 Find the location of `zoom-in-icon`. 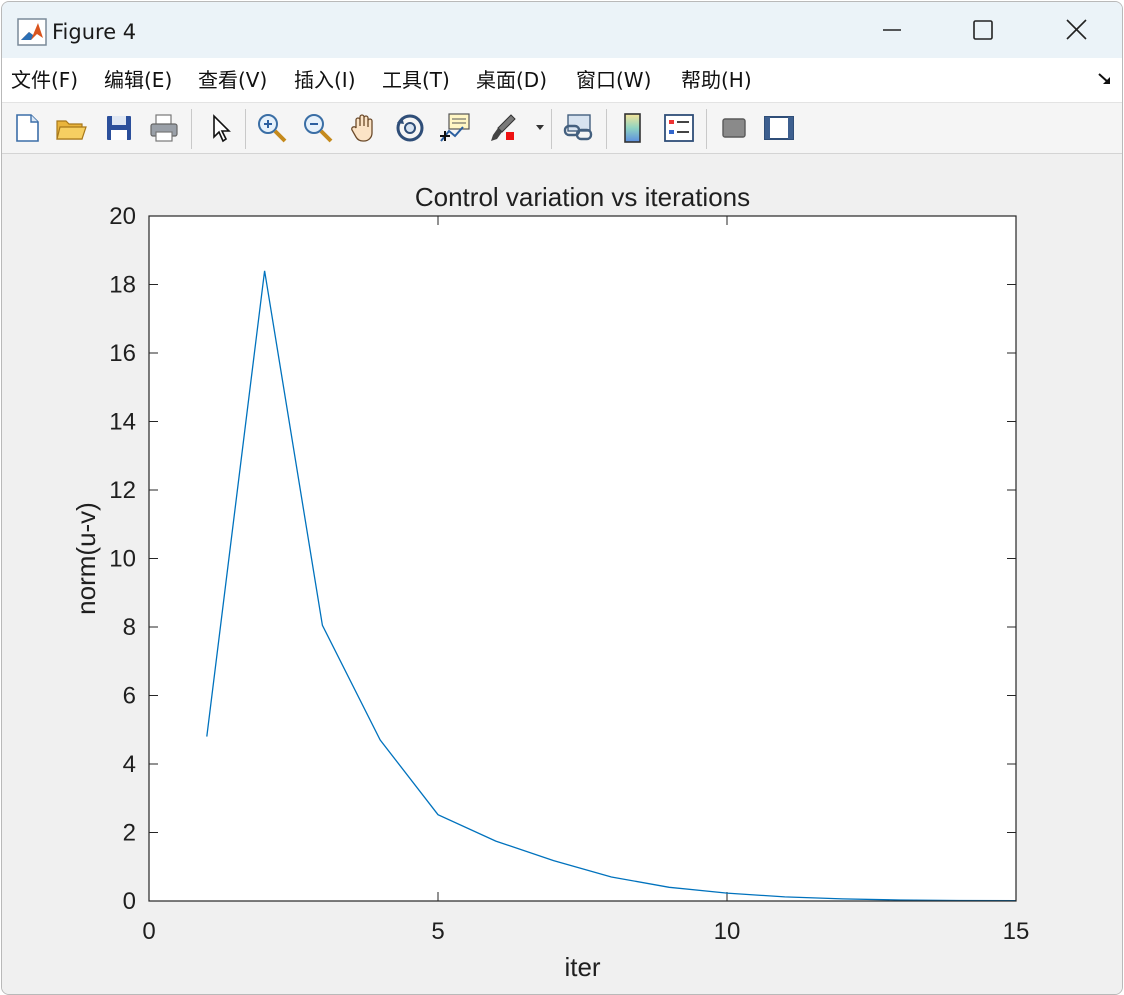

zoom-in-icon is located at coordinates (272, 128).